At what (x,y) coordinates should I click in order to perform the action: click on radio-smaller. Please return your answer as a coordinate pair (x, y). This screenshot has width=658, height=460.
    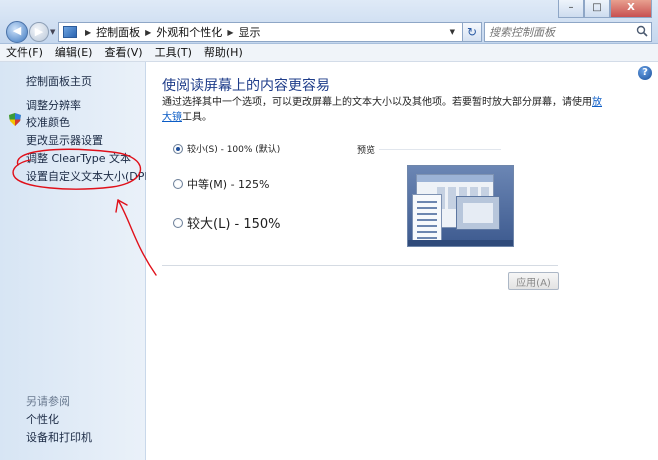
    Looking at the image, I should click on (178, 148).